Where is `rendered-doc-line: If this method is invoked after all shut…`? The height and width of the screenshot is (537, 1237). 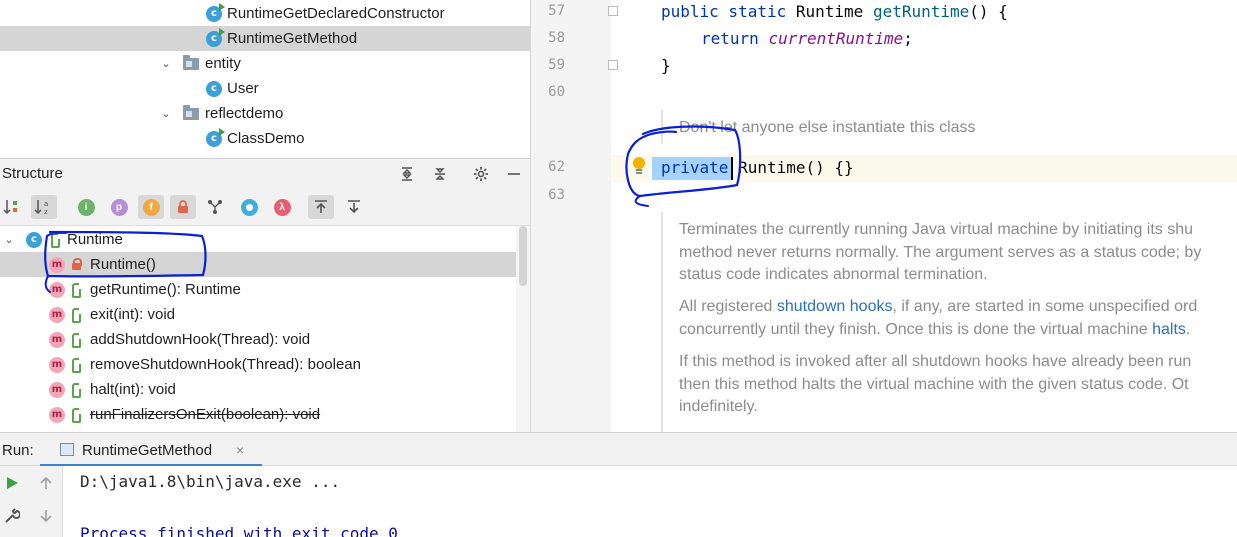 rendered-doc-line: If this method is invoked after all shut… is located at coordinates (935, 361).